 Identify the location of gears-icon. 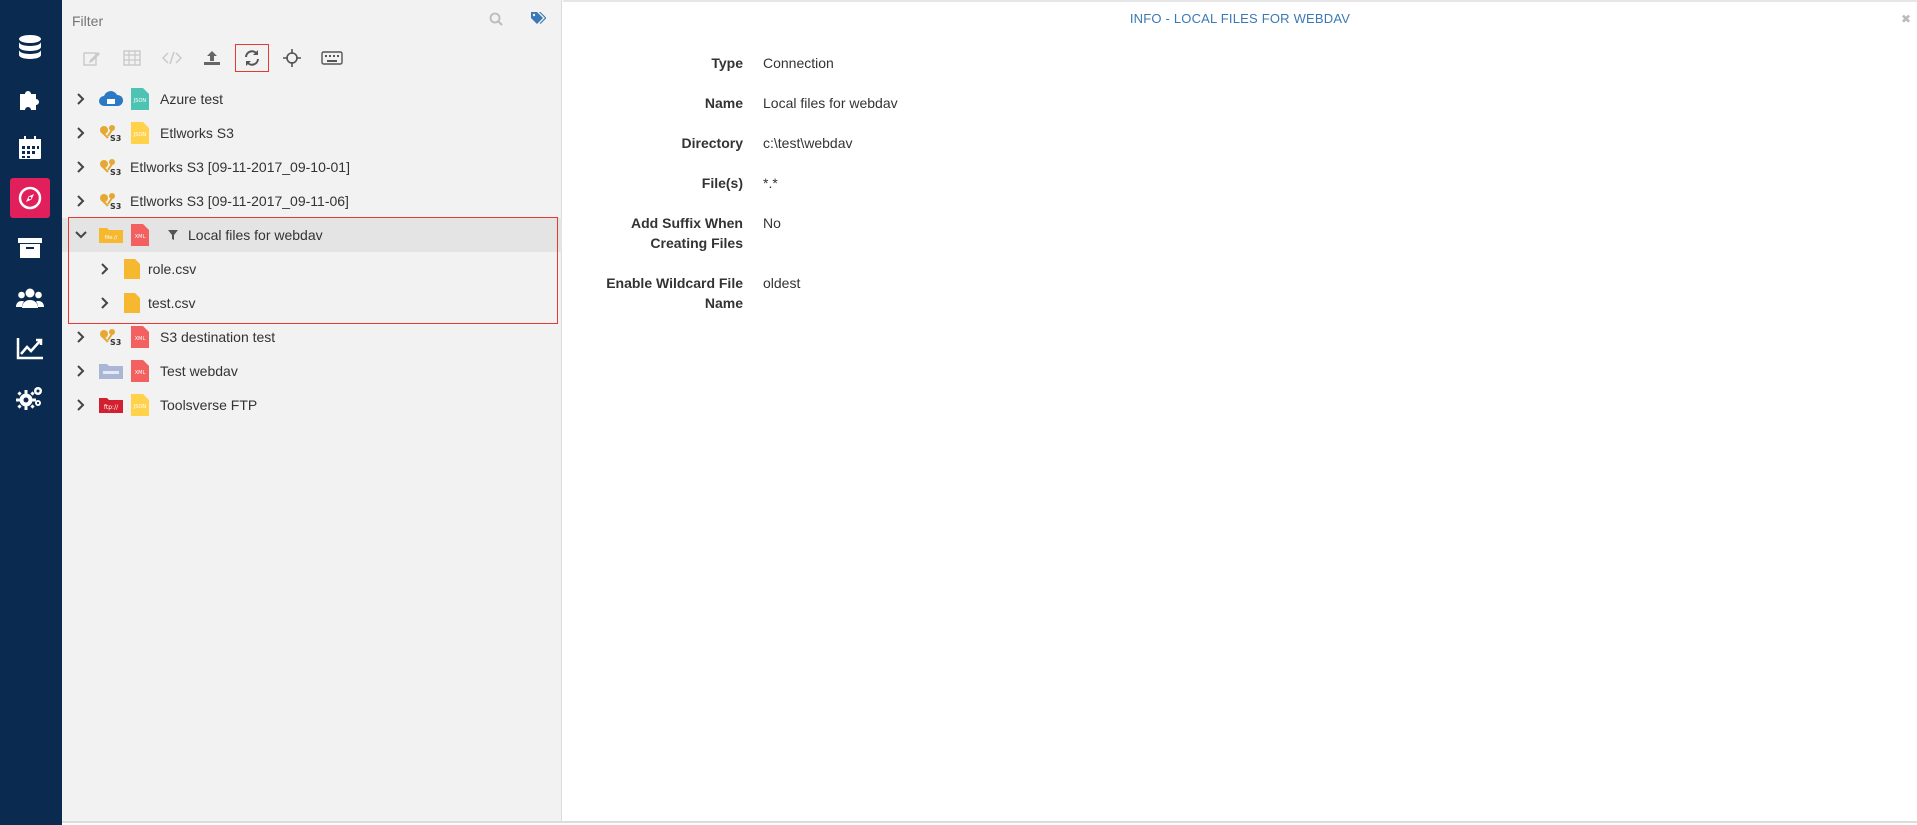
(29, 398).